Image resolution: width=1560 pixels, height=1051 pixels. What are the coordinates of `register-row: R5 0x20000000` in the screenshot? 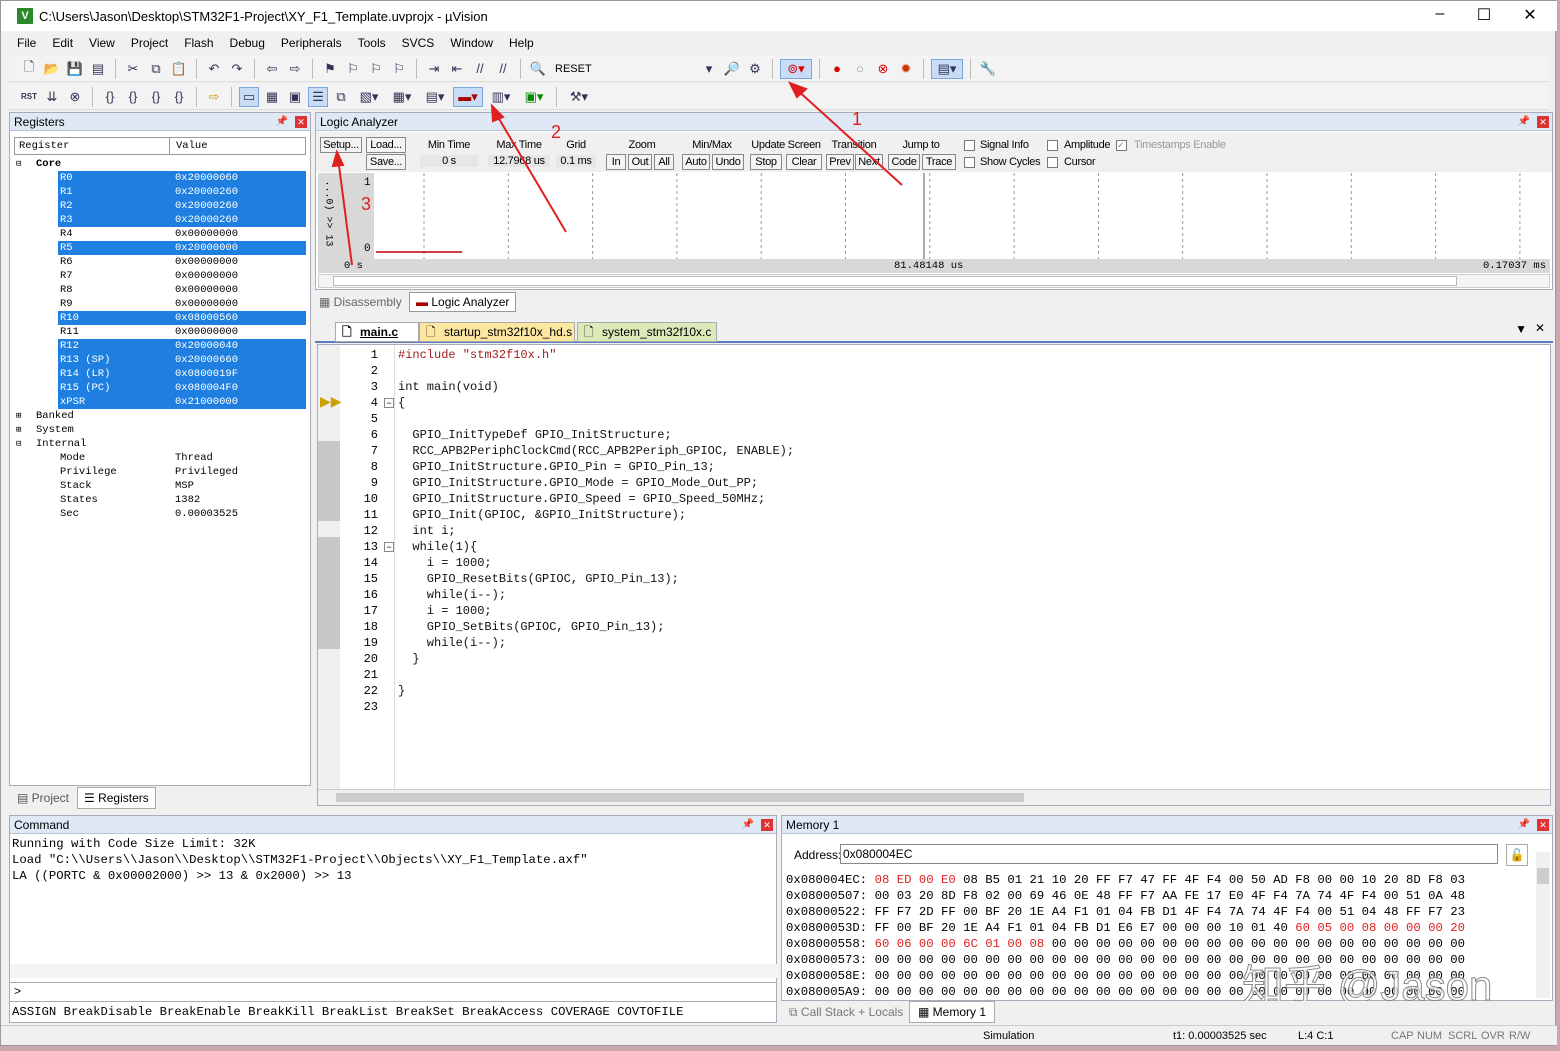 It's located at (182, 248).